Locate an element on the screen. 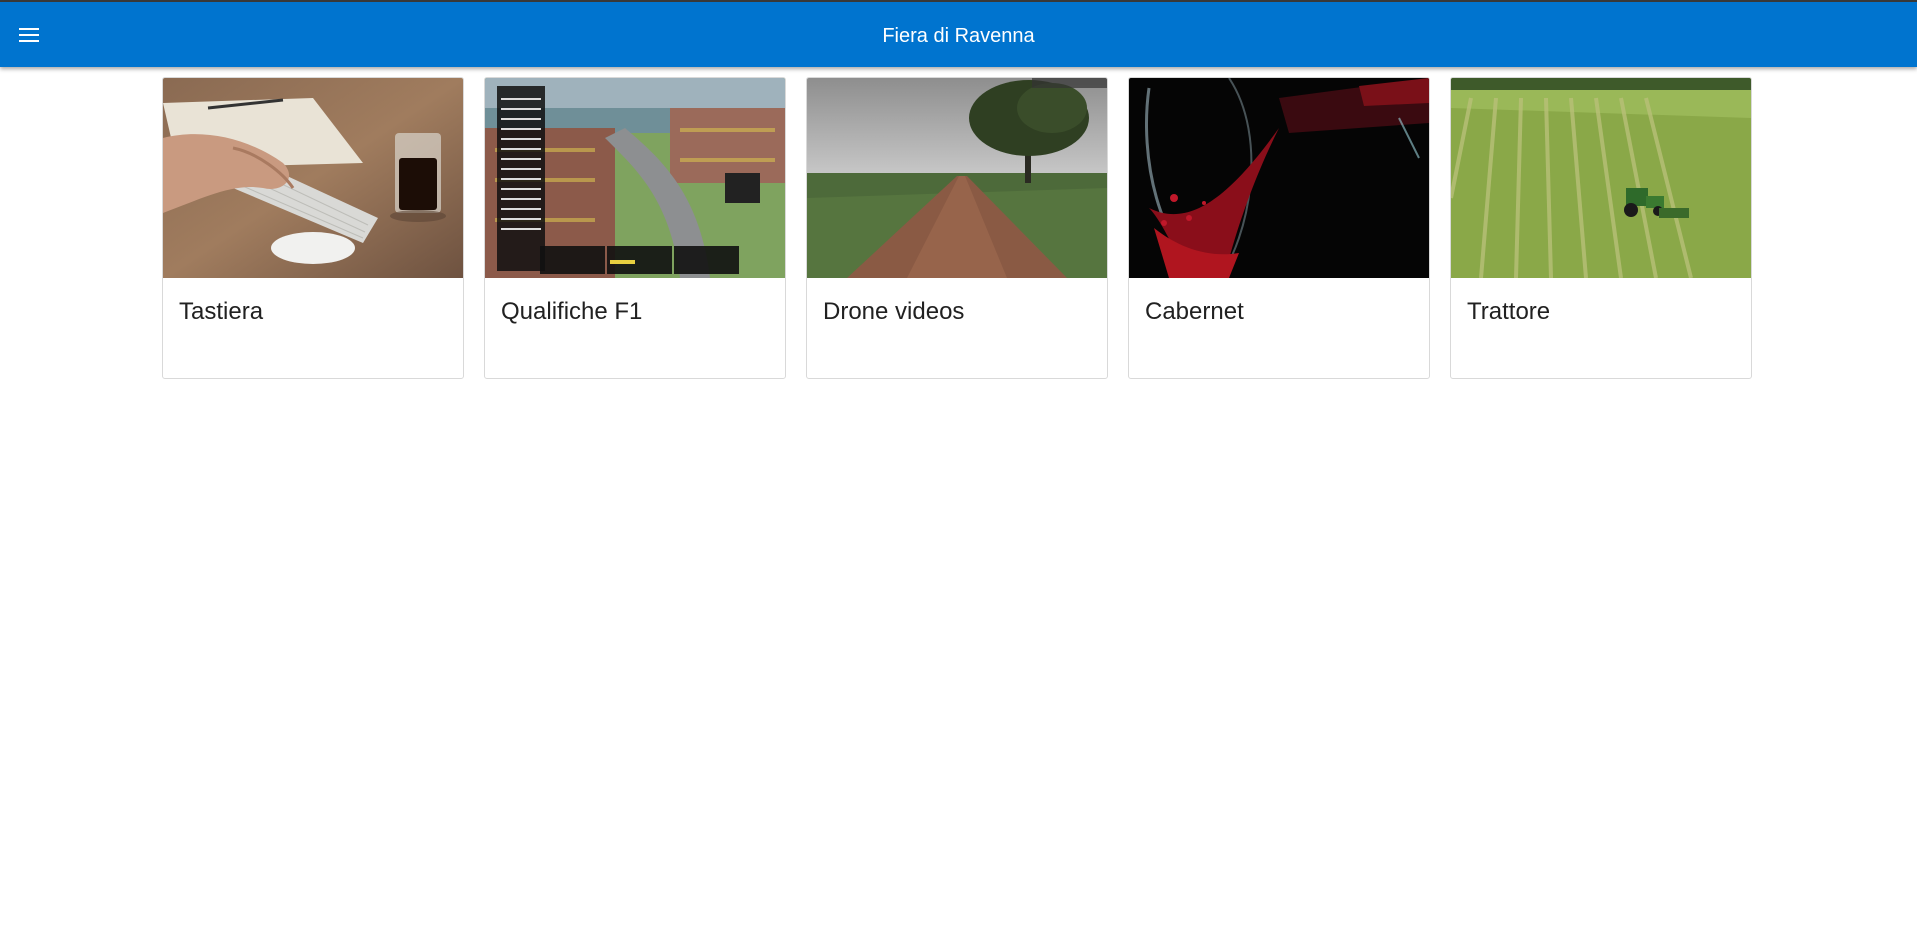  video-card-drone-videos: Drone videos is located at coordinates (957, 228).